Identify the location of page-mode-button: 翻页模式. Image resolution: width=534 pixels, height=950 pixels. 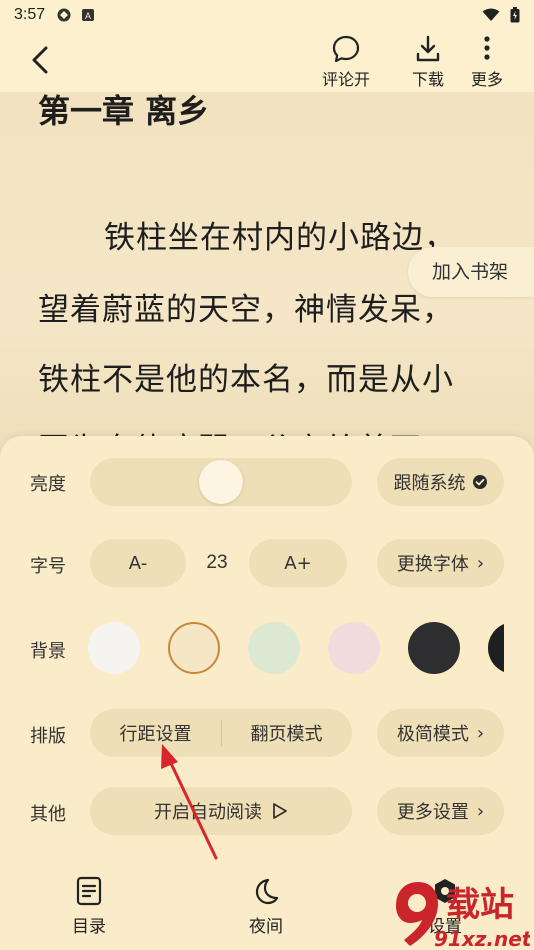
(286, 733).